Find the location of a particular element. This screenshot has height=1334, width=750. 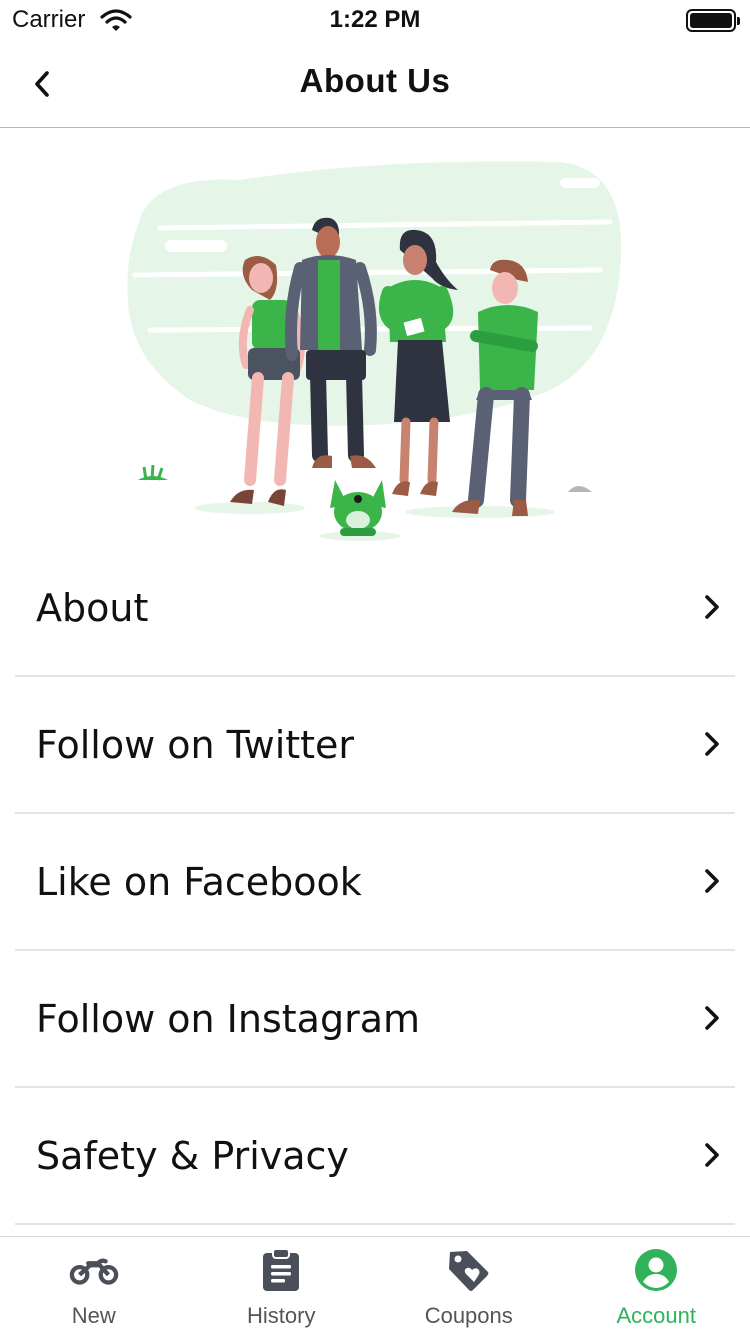

status-time: 1:22 PM is located at coordinates (375, 19).